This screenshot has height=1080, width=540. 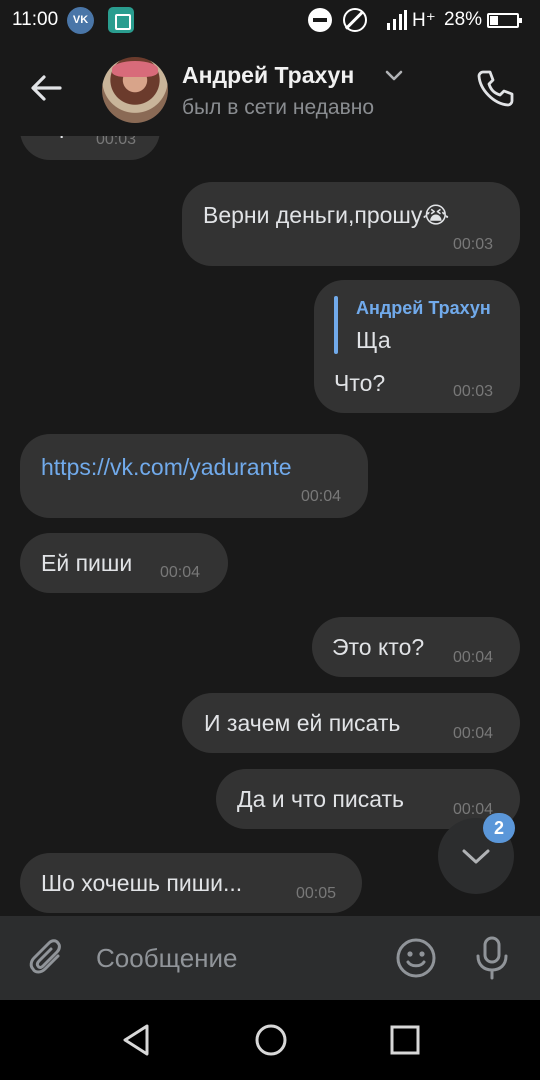 I want to click on message-text: Что?, so click(x=360, y=383).